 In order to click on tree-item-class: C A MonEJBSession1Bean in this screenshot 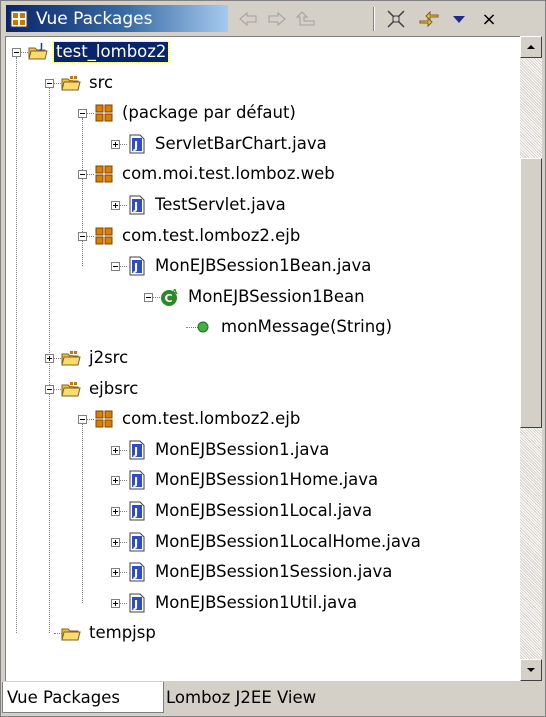, I will do `click(263, 297)`.